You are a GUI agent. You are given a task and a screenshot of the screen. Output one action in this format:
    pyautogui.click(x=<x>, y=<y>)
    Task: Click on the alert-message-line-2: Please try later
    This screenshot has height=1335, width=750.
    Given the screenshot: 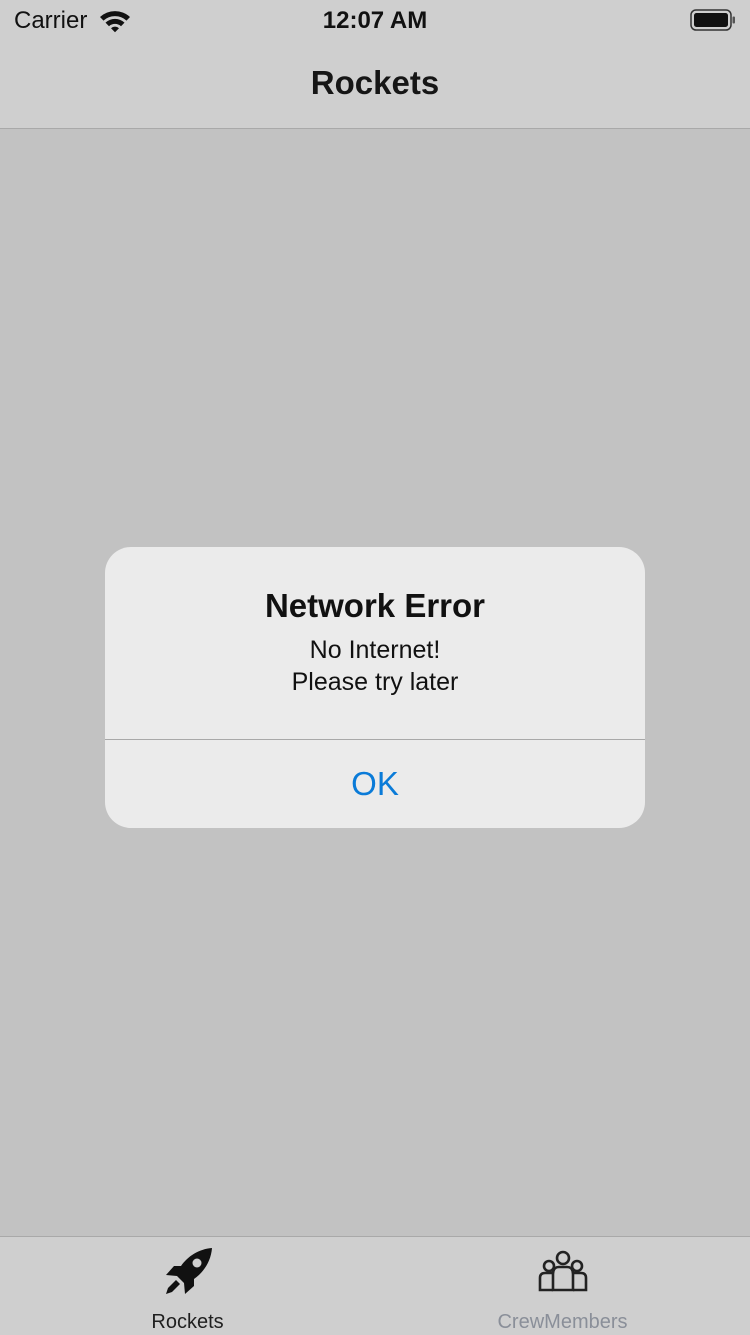 What is the action you would take?
    pyautogui.click(x=375, y=682)
    